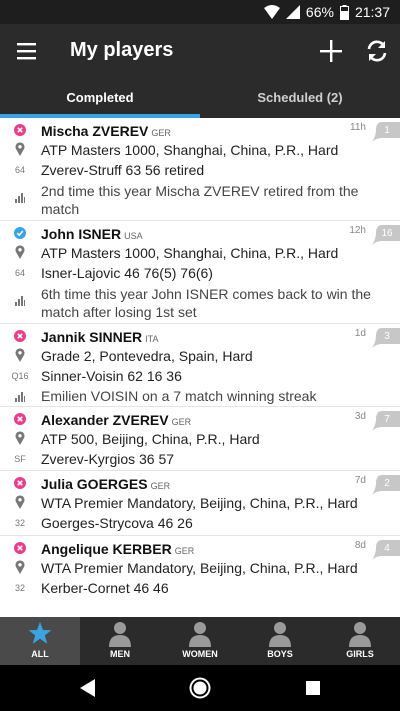  I want to click on tab-scheduled: Scheduled (2), so click(300, 98).